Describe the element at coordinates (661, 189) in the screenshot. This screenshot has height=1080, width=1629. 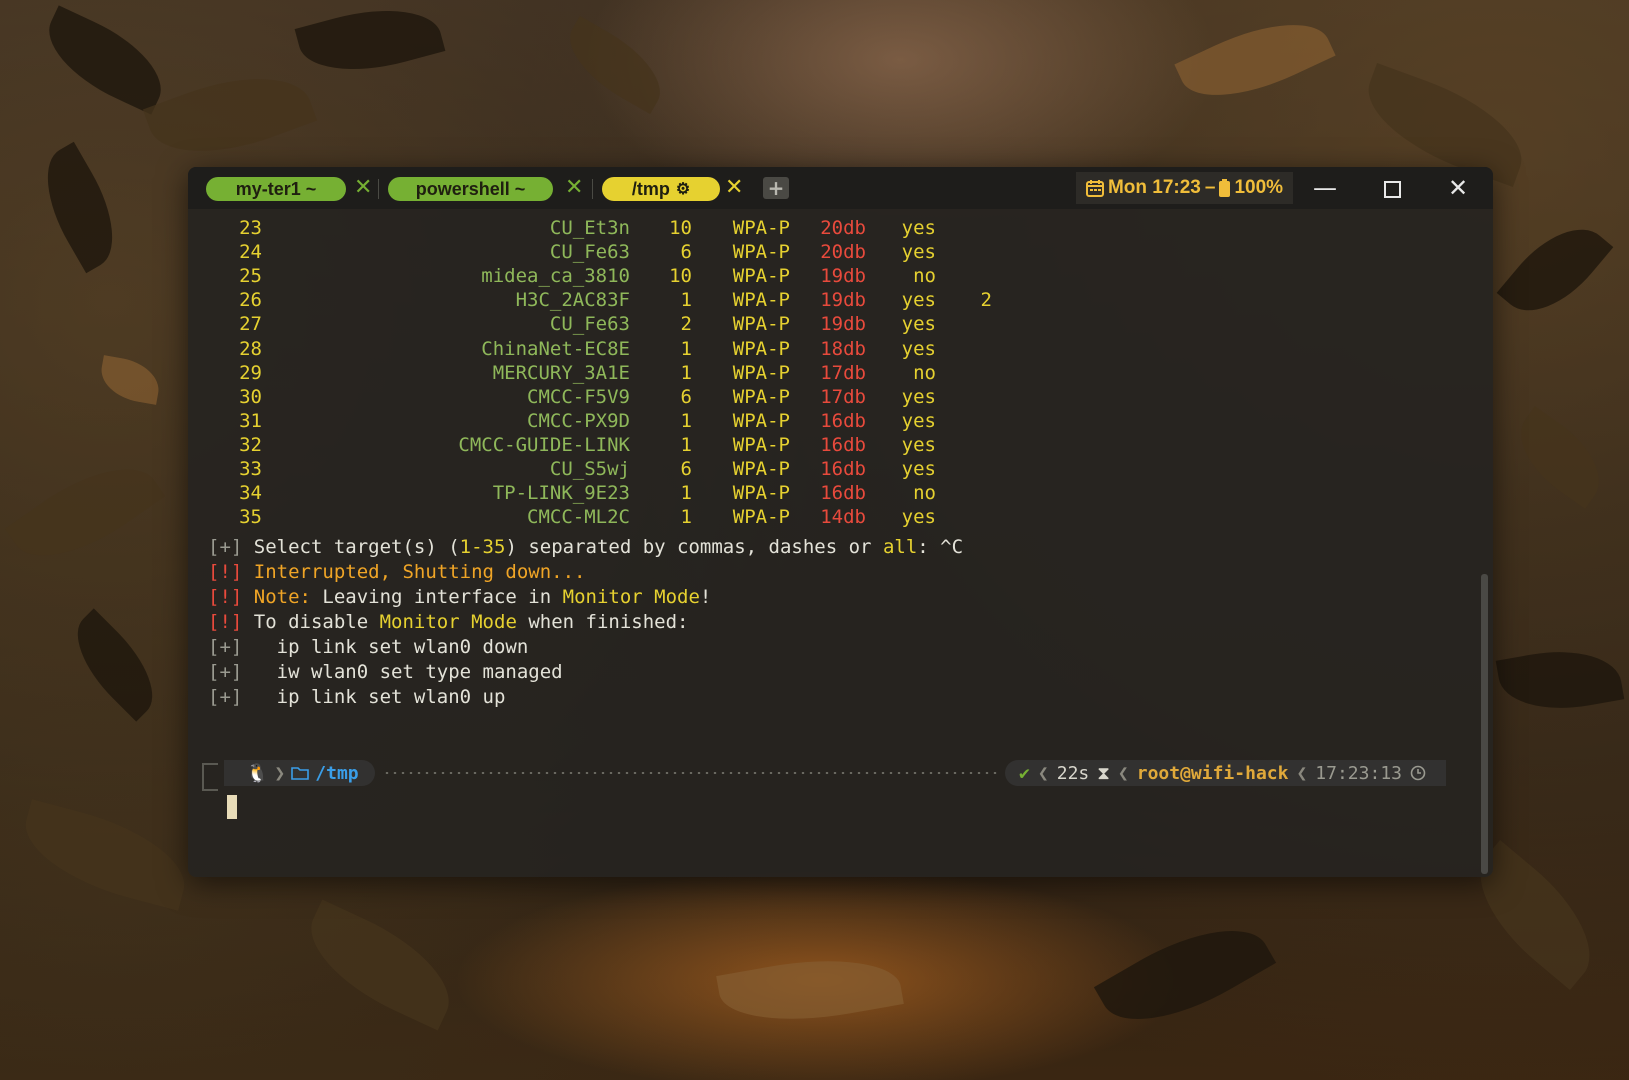
I see `tab-tmp: /tmp ⚙` at that location.